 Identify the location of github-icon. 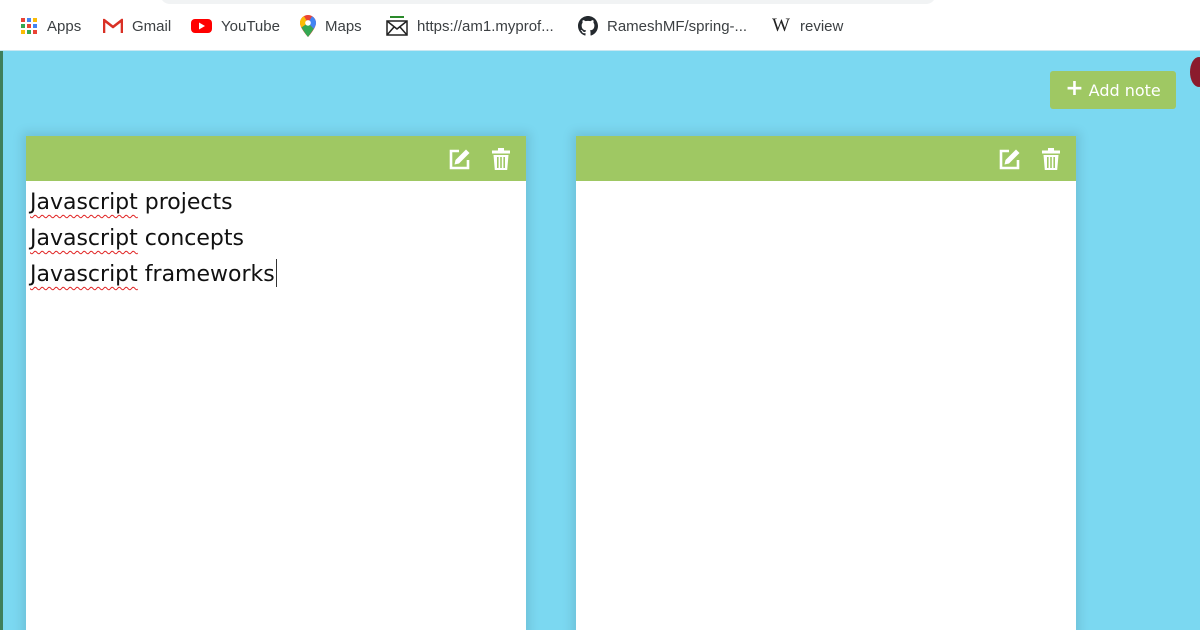
(588, 26).